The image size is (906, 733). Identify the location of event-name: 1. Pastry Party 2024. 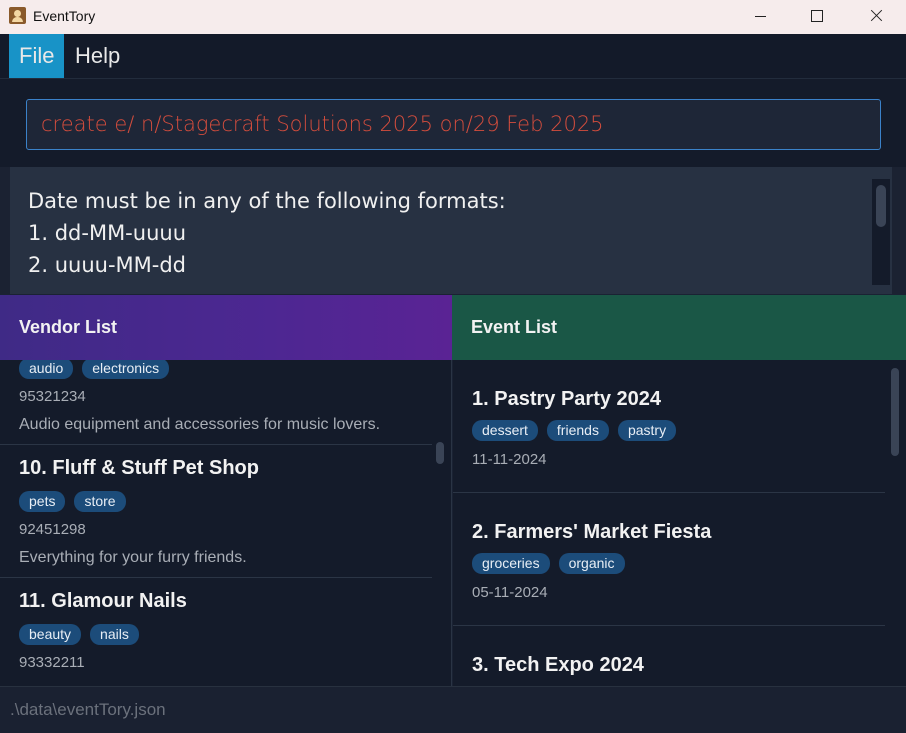
(567, 399).